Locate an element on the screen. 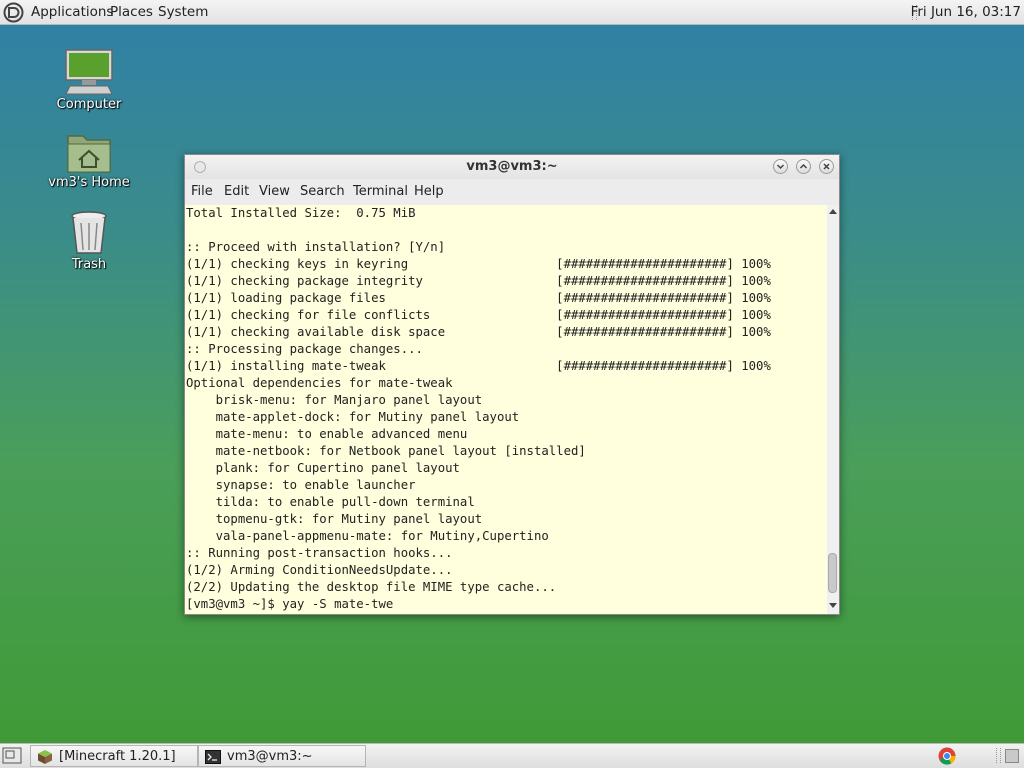 This screenshot has height=768, width=1024. applications-menu: Applications is located at coordinates (72, 12).